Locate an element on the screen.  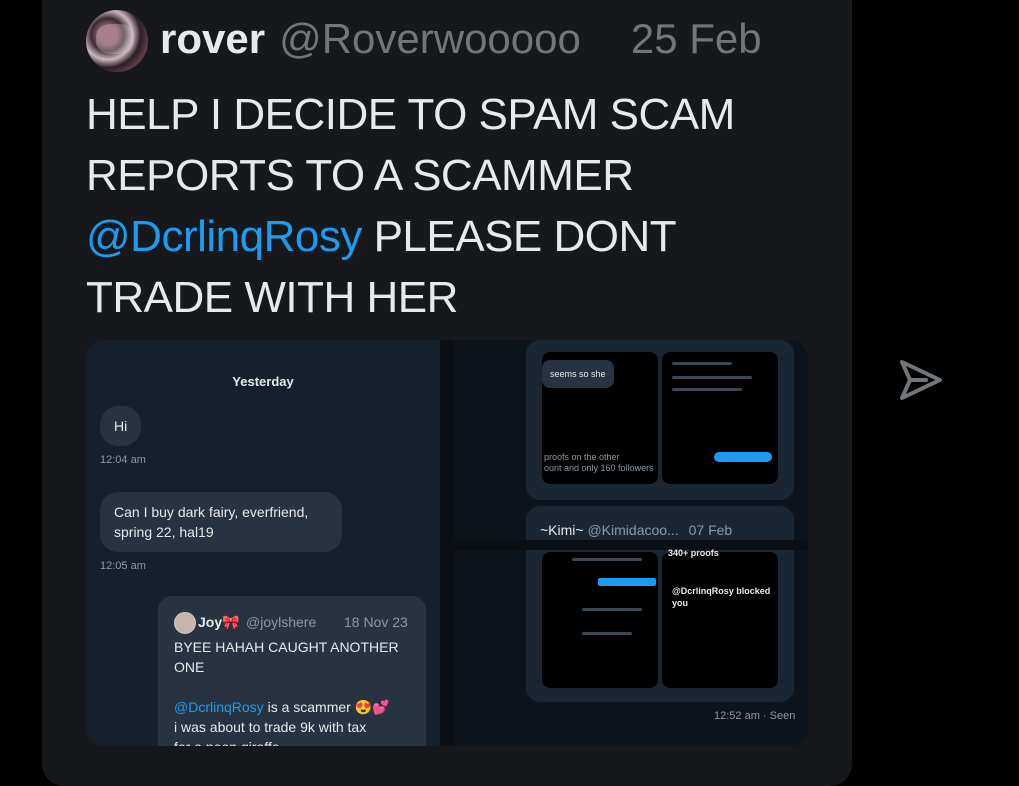
quoted-text-line: @DcrlinqRosy is a scammer 😍💕 is located at coordinates (294, 707).